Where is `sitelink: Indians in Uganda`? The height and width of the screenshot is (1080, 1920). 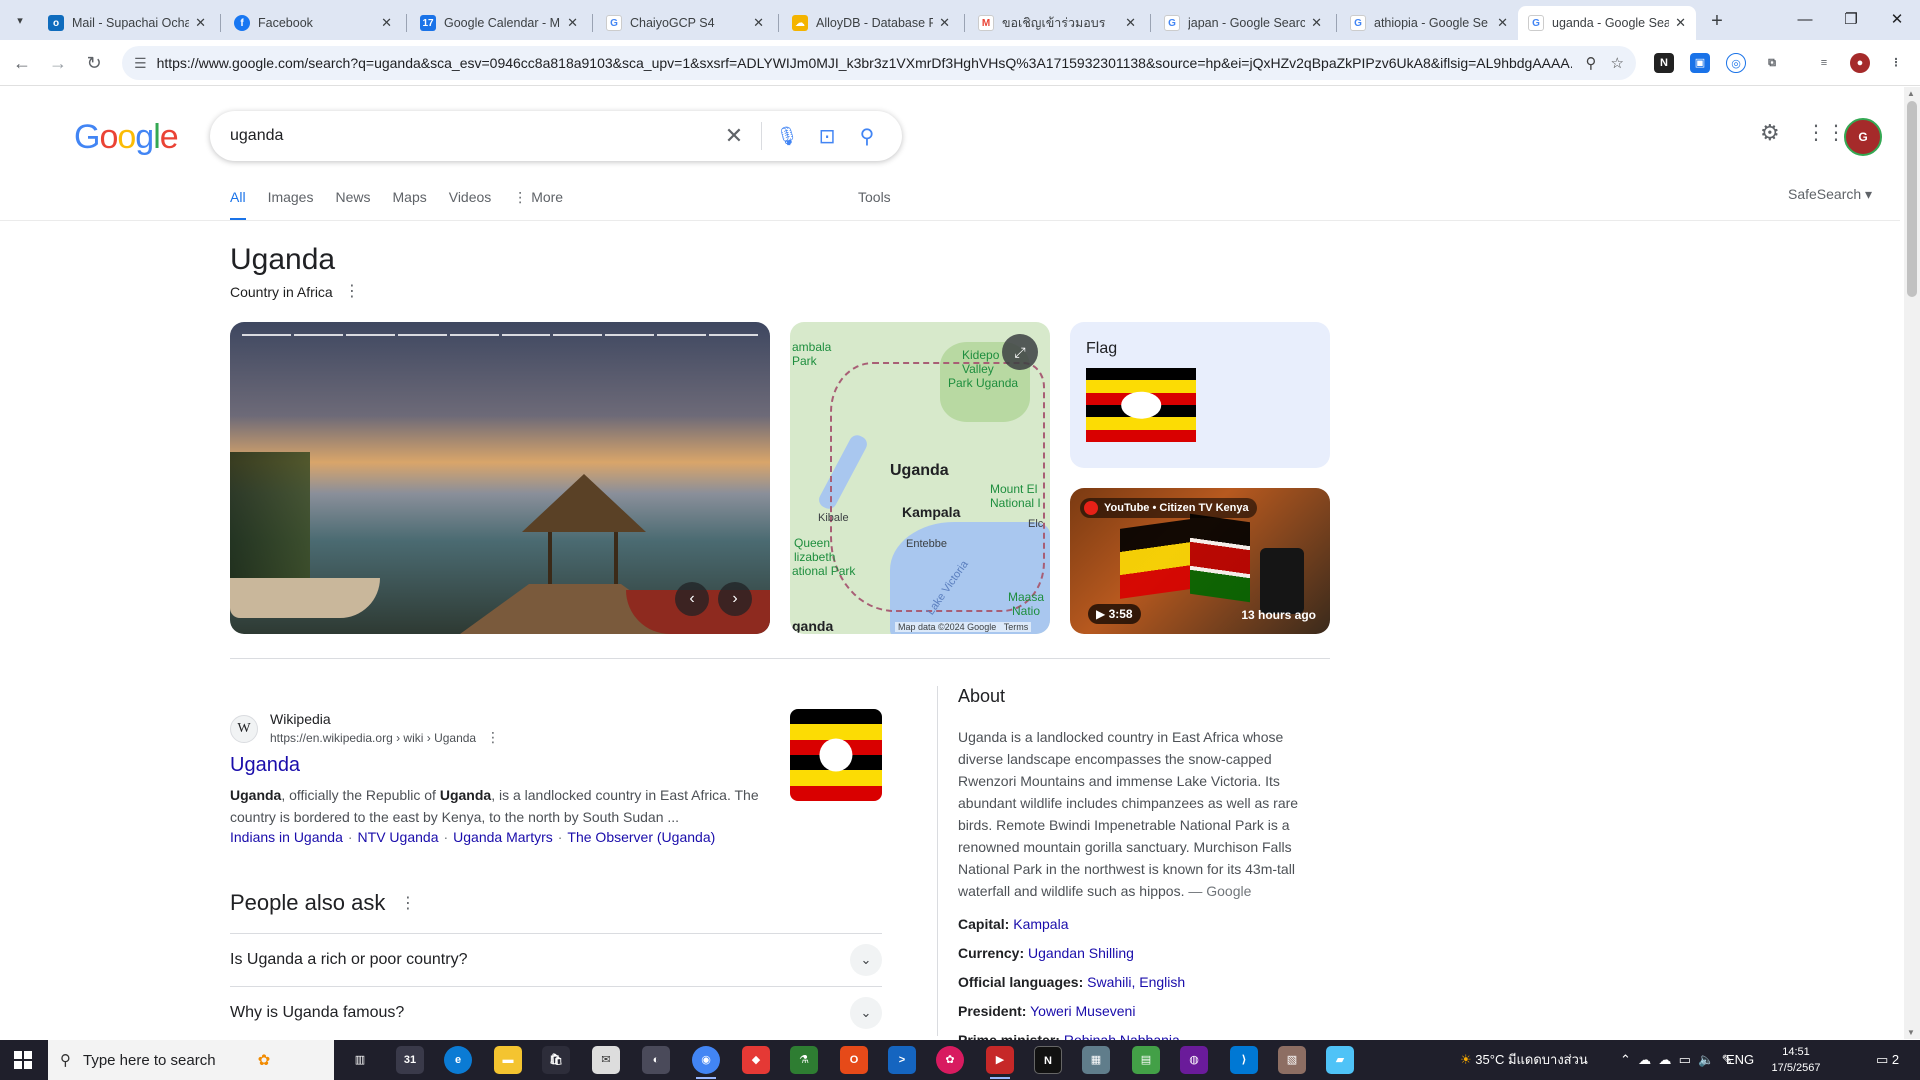 sitelink: Indians in Uganda is located at coordinates (286, 837).